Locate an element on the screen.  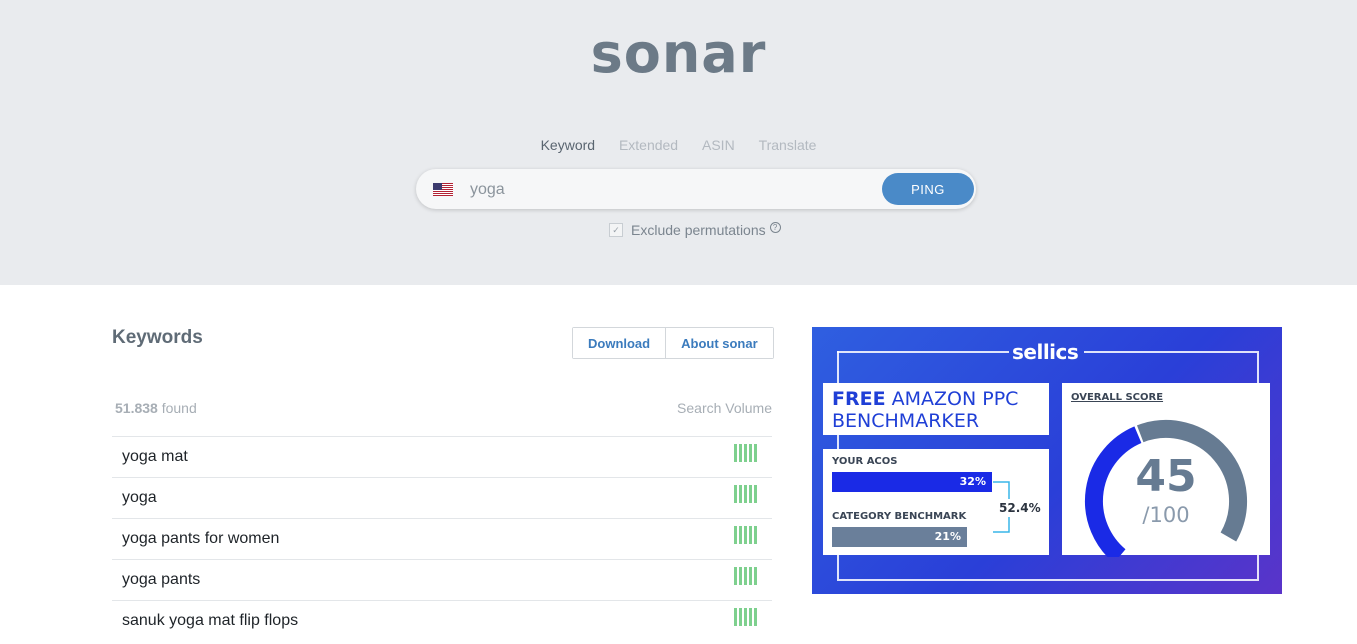
keyword-row: yoga pants is located at coordinates (442, 579).